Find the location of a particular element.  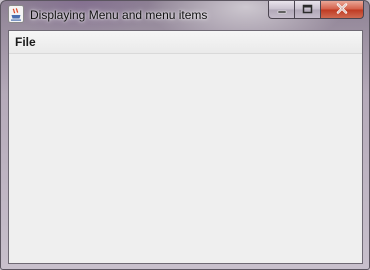

window-controls is located at coordinates (316, 10).